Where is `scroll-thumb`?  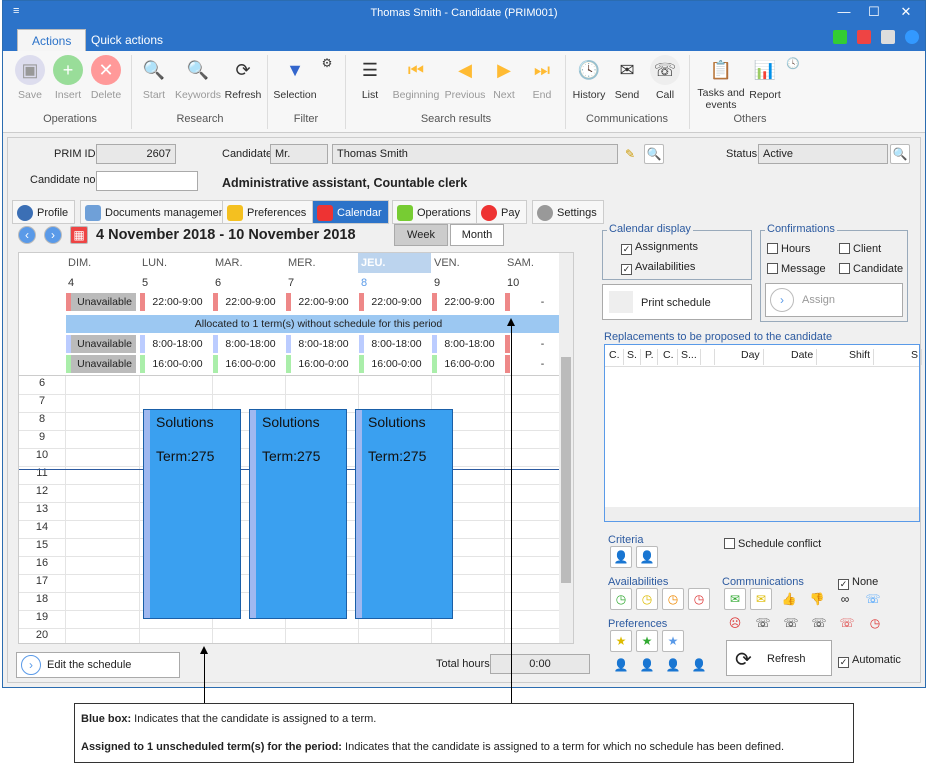 scroll-thumb is located at coordinates (566, 470).